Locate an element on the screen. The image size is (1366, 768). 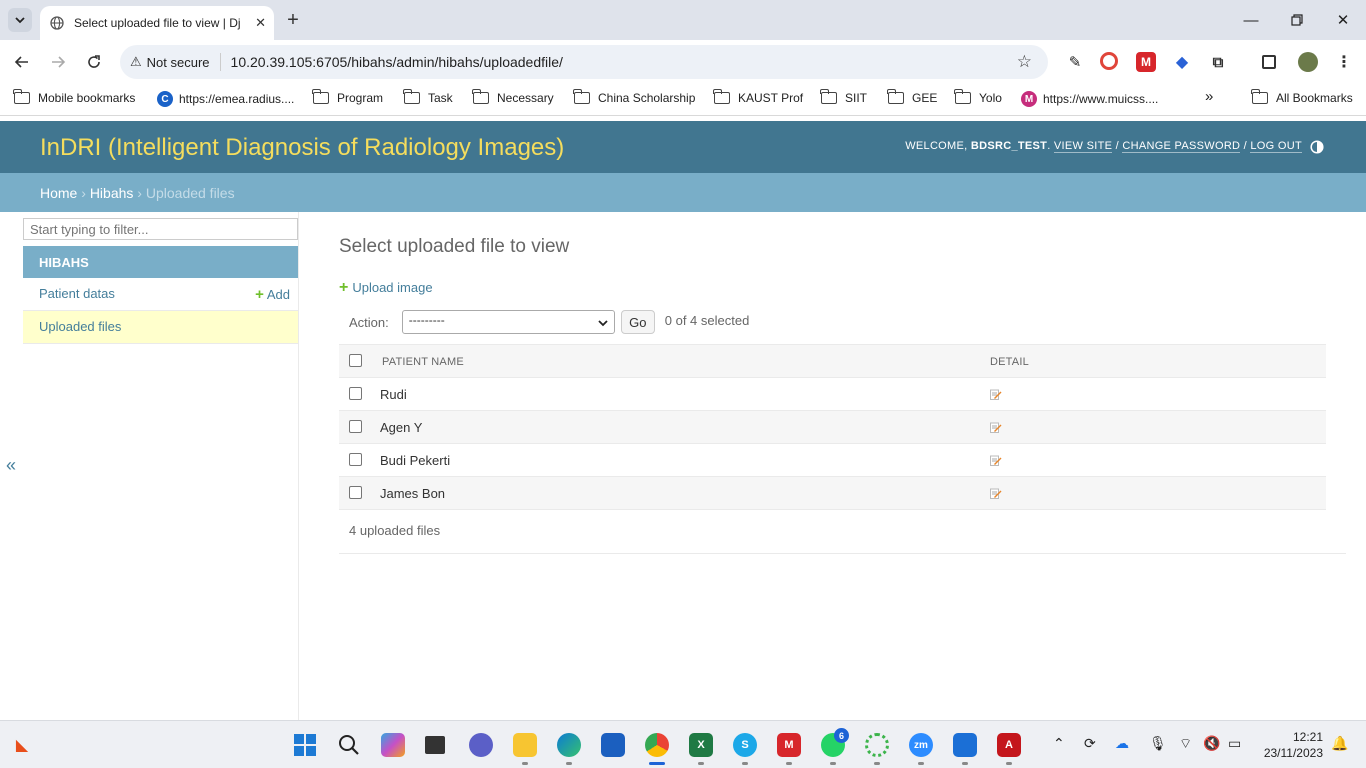
patient-name-link: James Bon is located at coordinates (412, 493).